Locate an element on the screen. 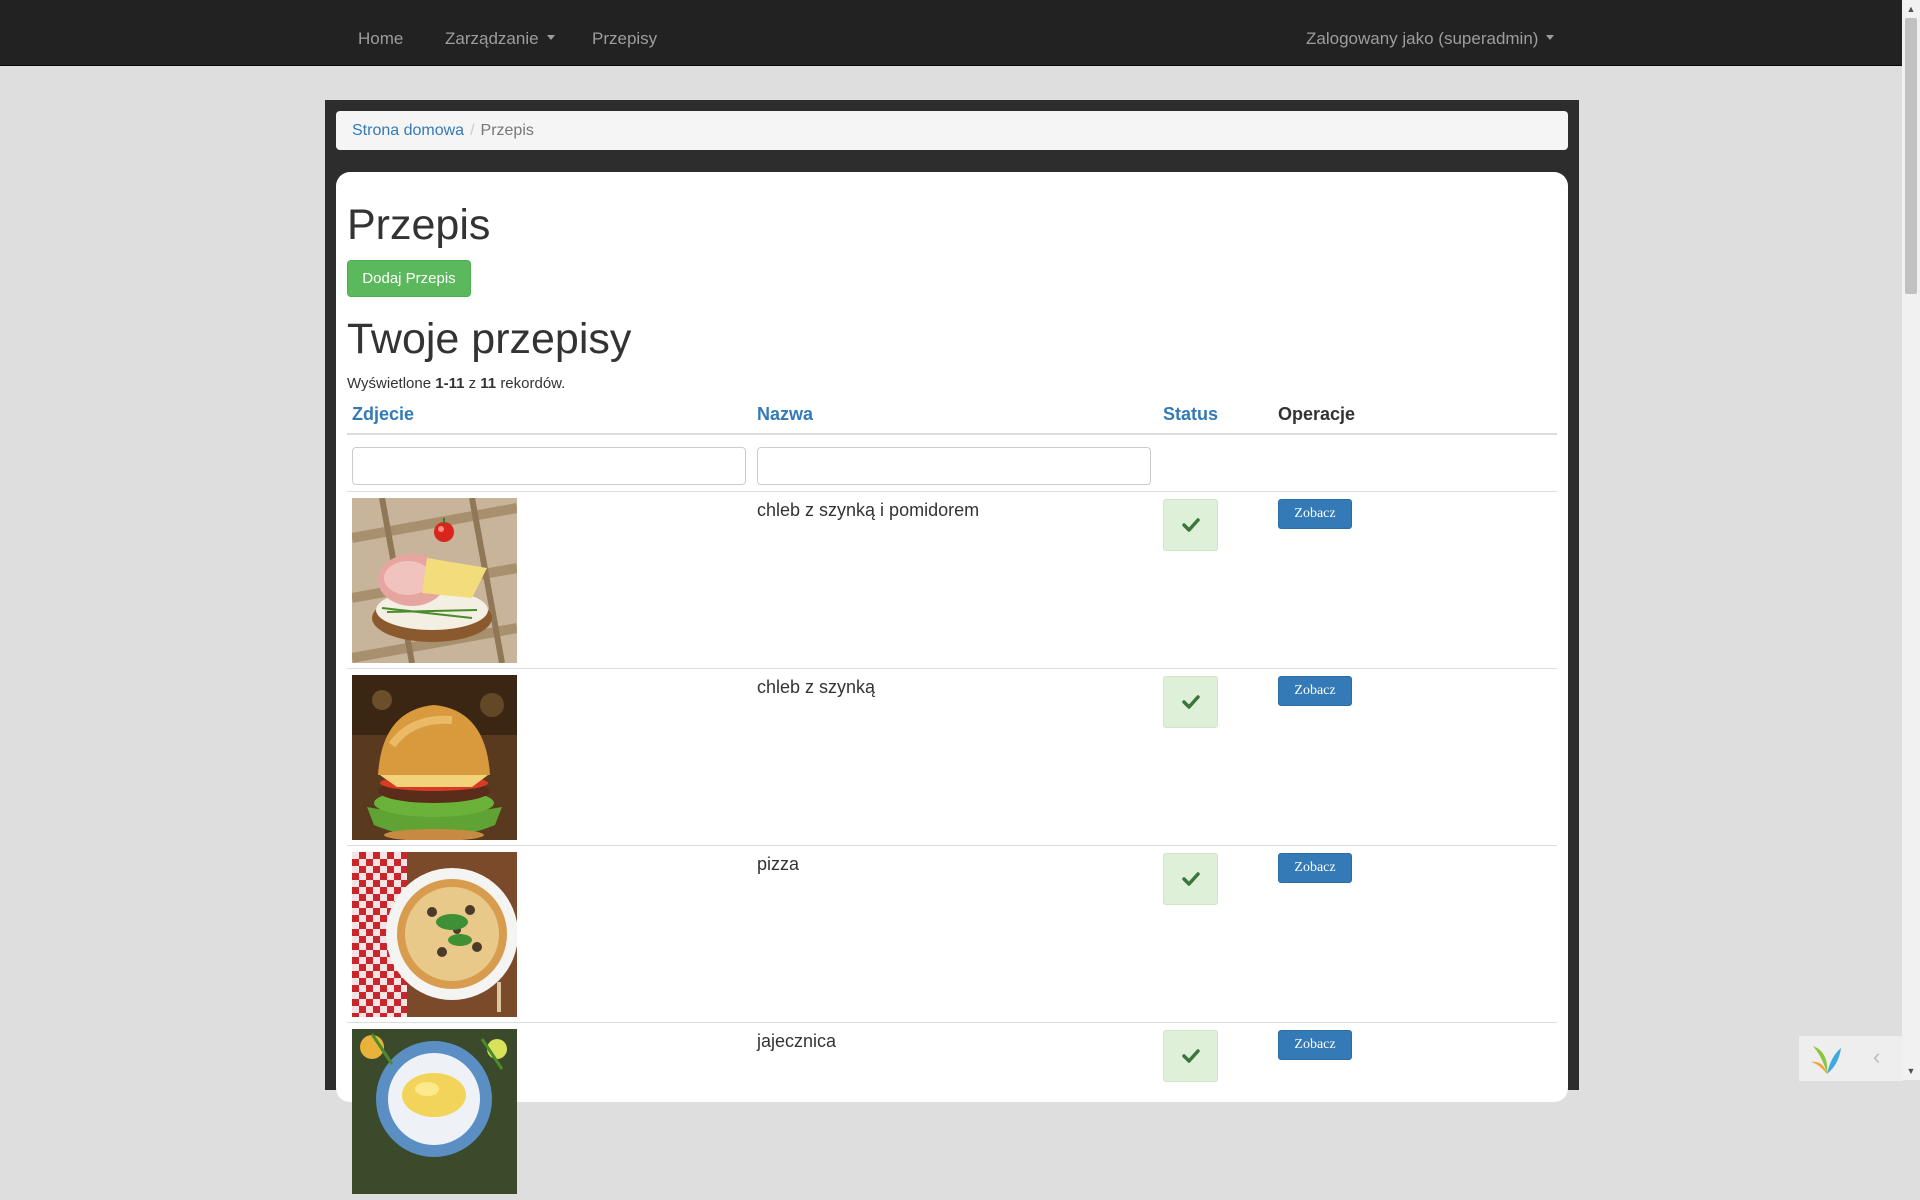 Image resolution: width=1920 pixels, height=1200 pixels. burger-photo is located at coordinates (434, 757).